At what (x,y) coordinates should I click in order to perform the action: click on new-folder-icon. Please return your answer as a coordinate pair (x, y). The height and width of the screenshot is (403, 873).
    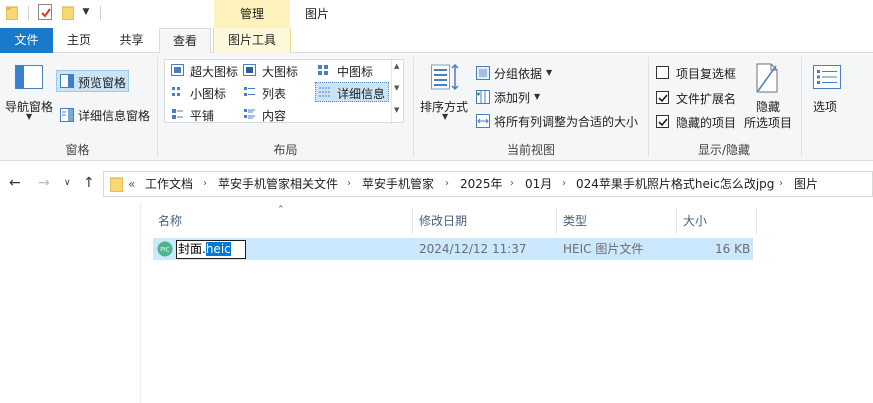
    Looking at the image, I should click on (68, 13).